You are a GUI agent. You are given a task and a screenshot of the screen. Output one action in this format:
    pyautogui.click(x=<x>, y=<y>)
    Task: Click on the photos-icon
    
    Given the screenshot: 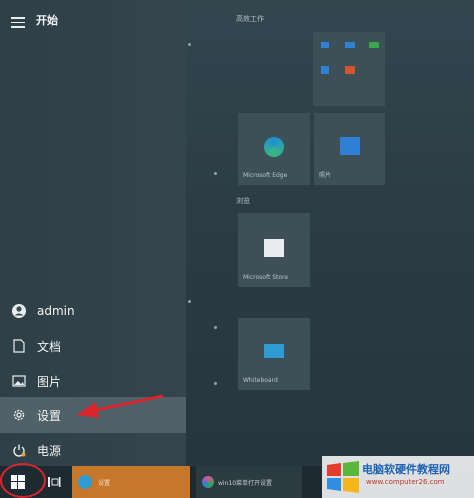 What is the action you would take?
    pyautogui.click(x=350, y=146)
    